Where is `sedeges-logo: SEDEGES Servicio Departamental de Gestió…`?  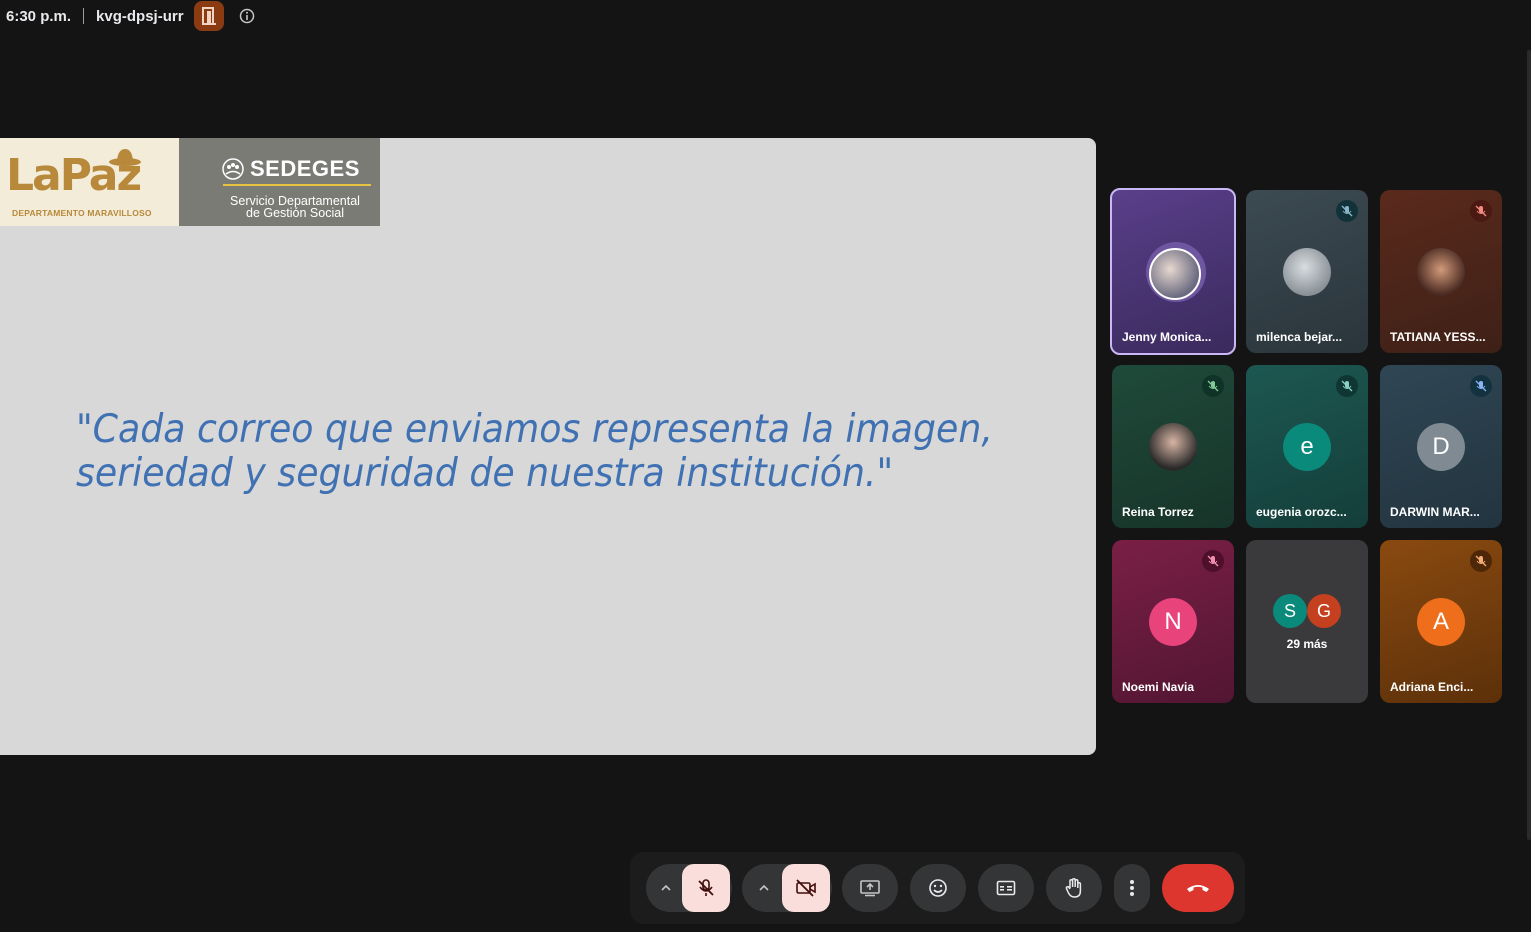 sedeges-logo: SEDEGES Servicio Departamental de Gestió… is located at coordinates (279, 182).